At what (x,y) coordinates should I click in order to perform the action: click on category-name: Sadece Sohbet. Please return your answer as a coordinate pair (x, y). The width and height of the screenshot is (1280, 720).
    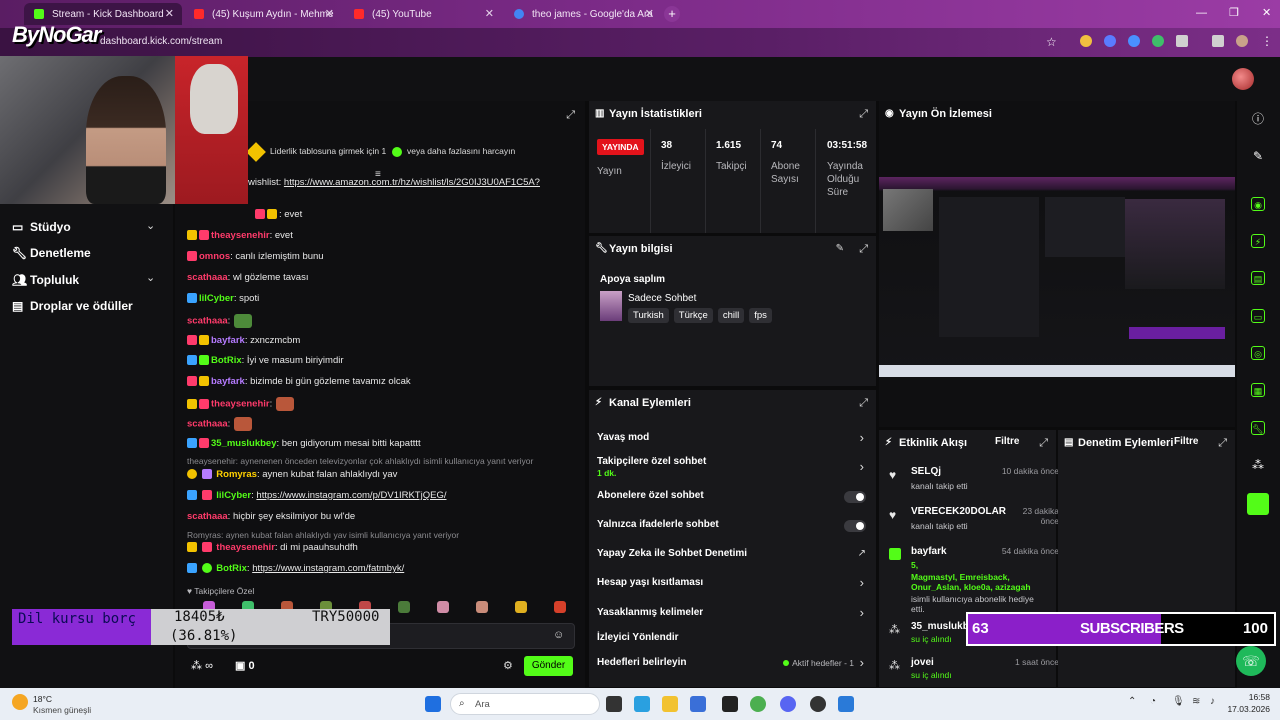
    Looking at the image, I should click on (662, 298).